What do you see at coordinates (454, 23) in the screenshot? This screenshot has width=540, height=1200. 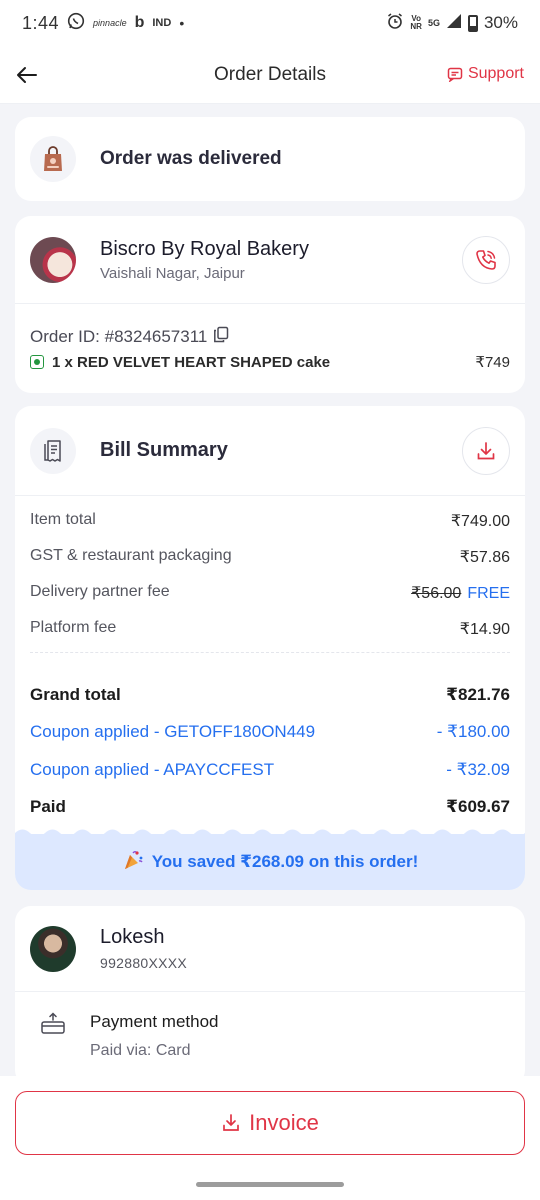 I see `signal-icon` at bounding box center [454, 23].